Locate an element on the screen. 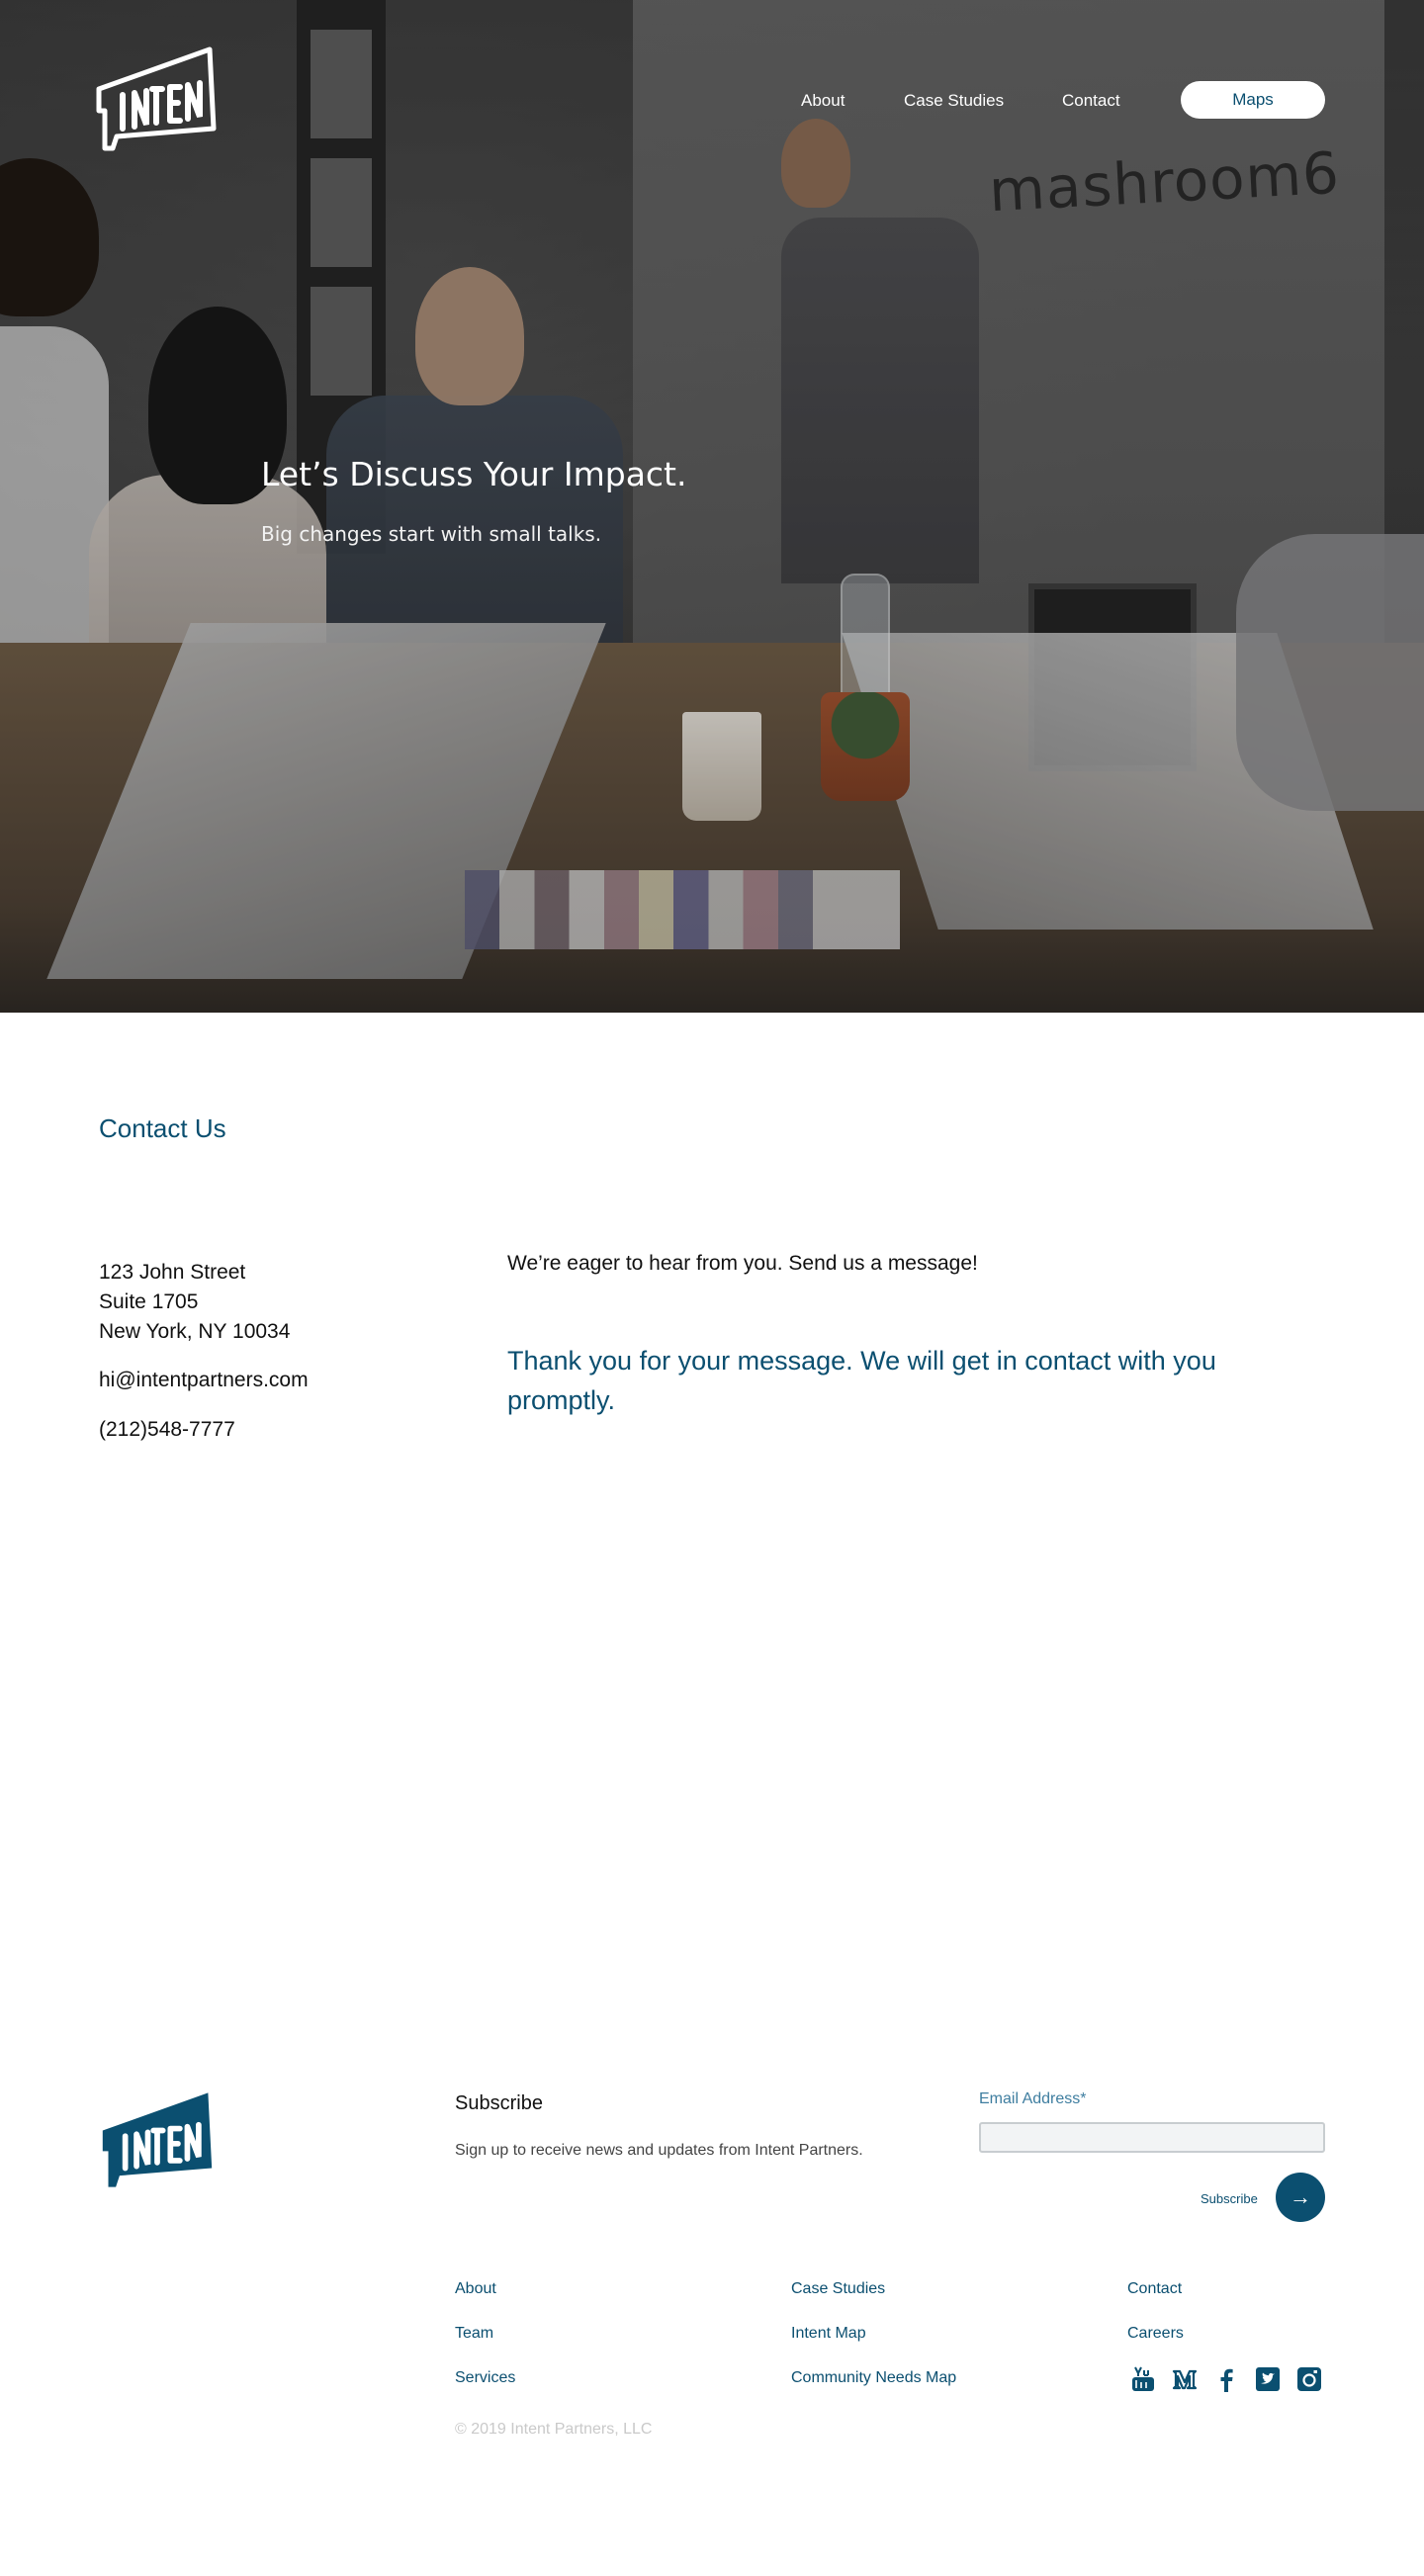 The width and height of the screenshot is (1424, 2576). contact-phone: (212)548-7777 is located at coordinates (167, 1430).